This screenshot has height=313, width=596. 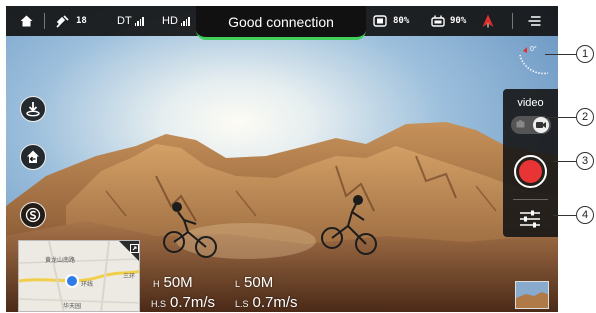 I want to click on sliders-icon, so click(x=530, y=219).